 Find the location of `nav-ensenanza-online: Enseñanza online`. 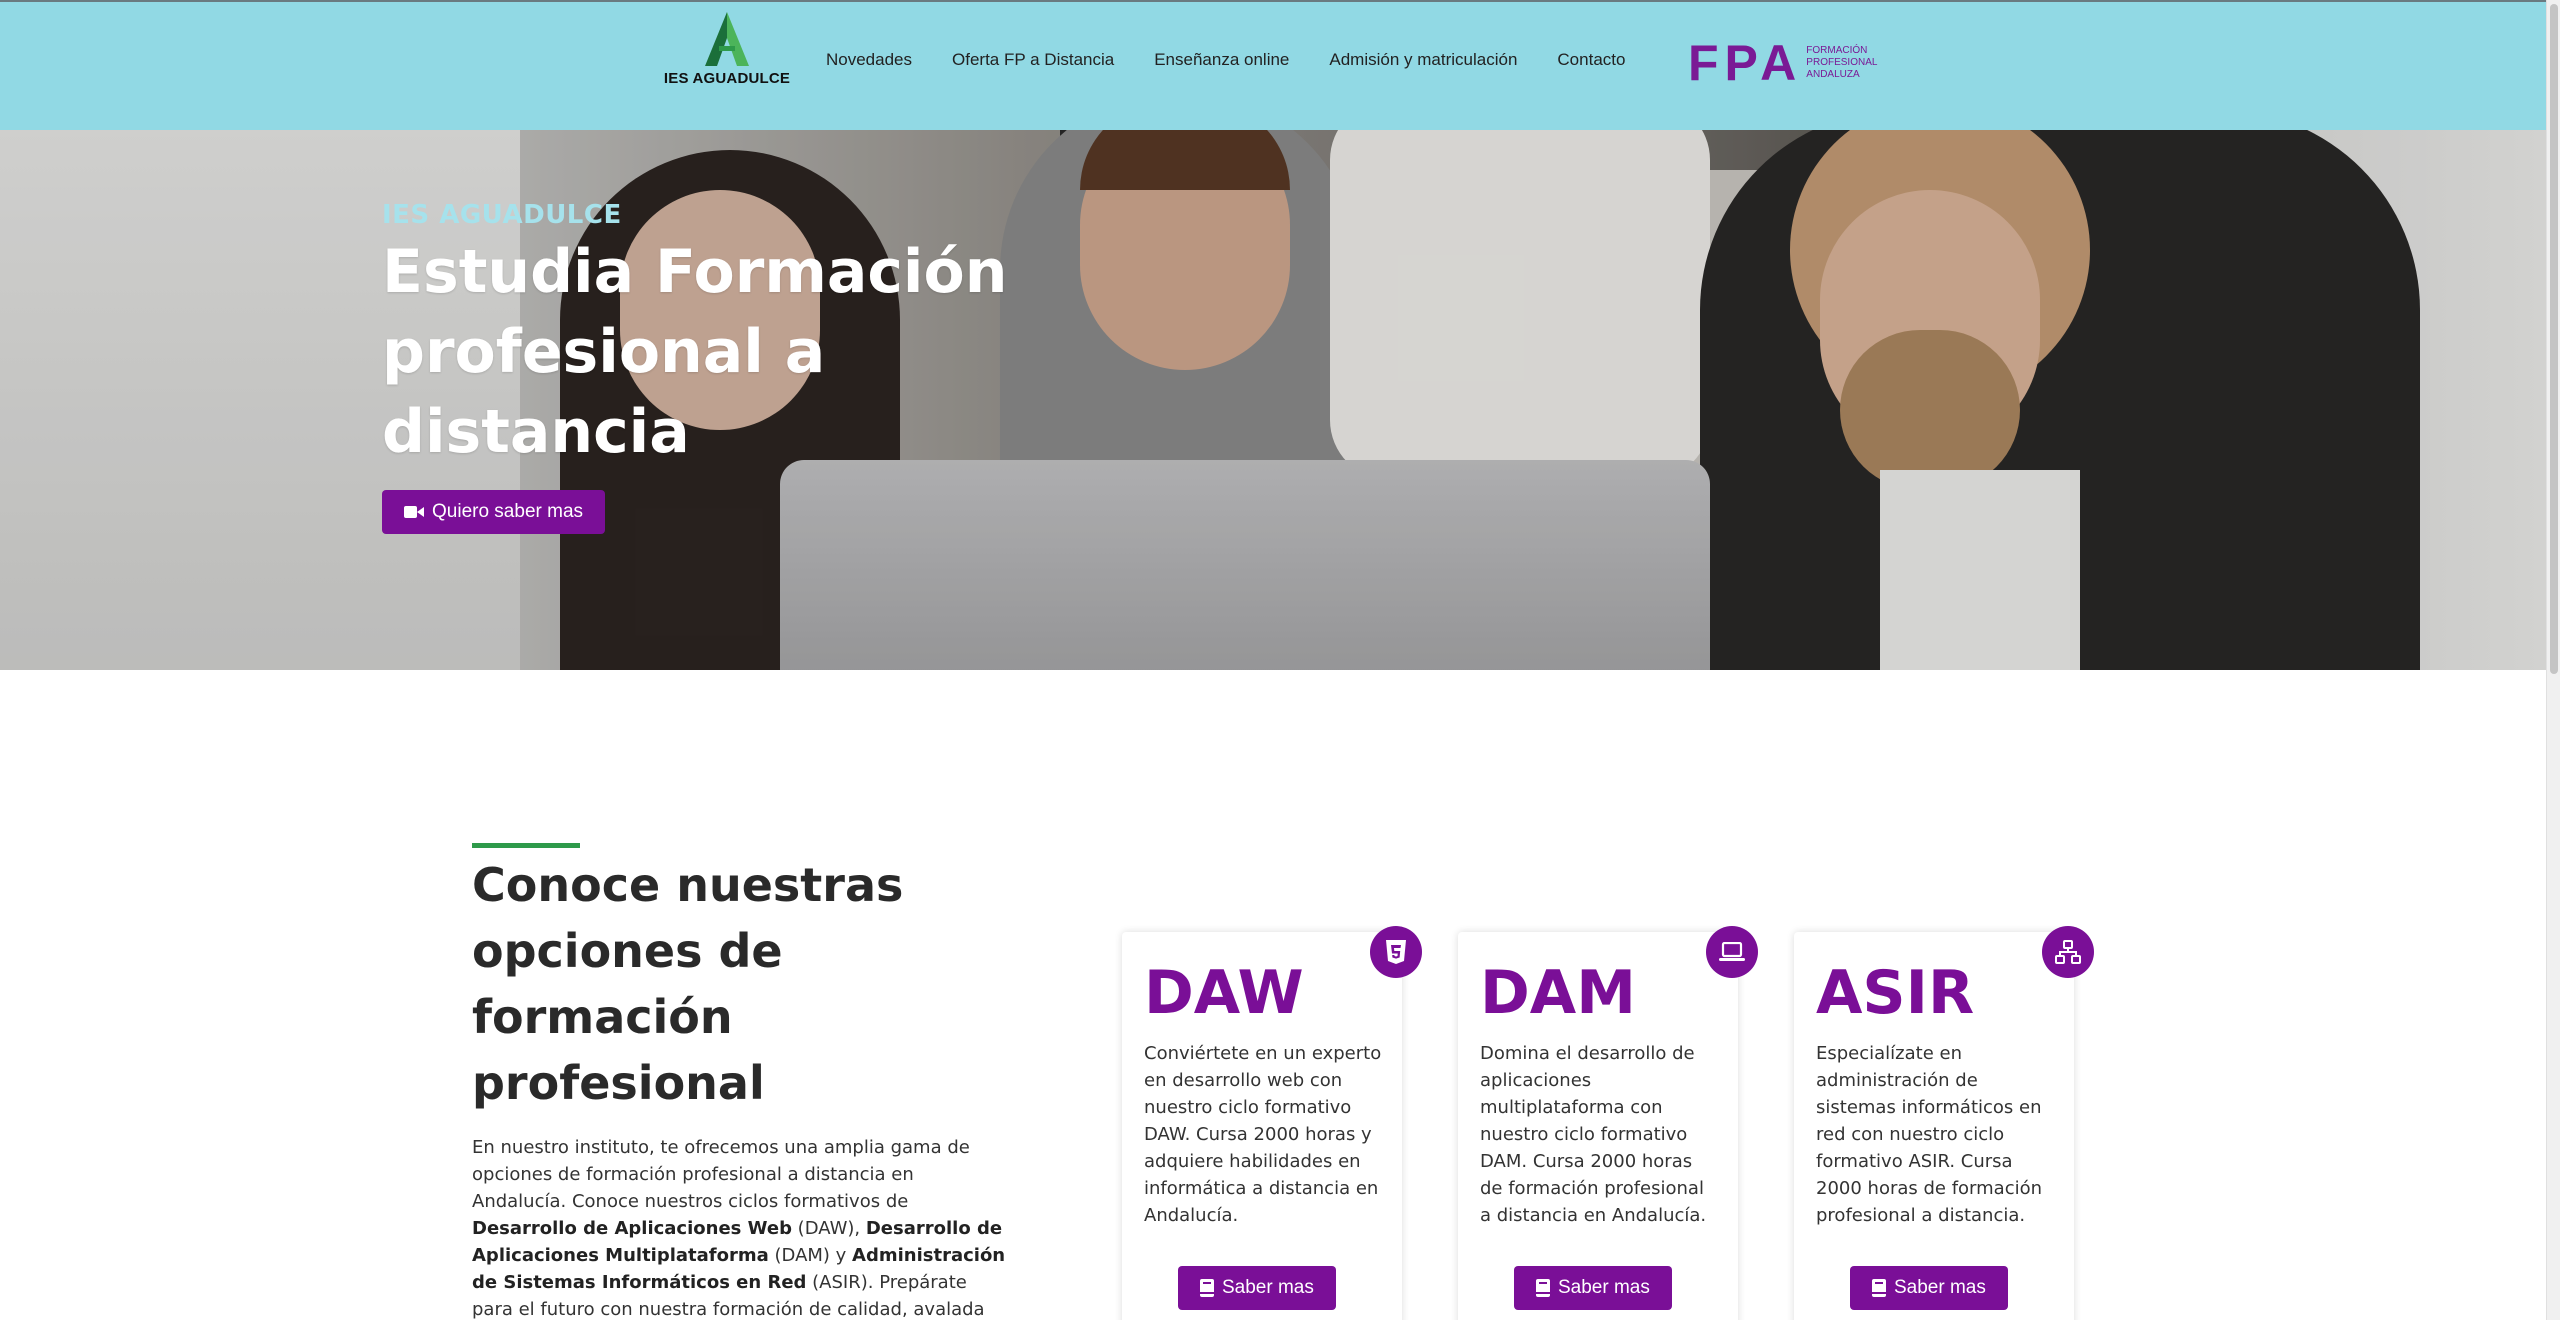

nav-ensenanza-online: Enseñanza online is located at coordinates (1221, 60).